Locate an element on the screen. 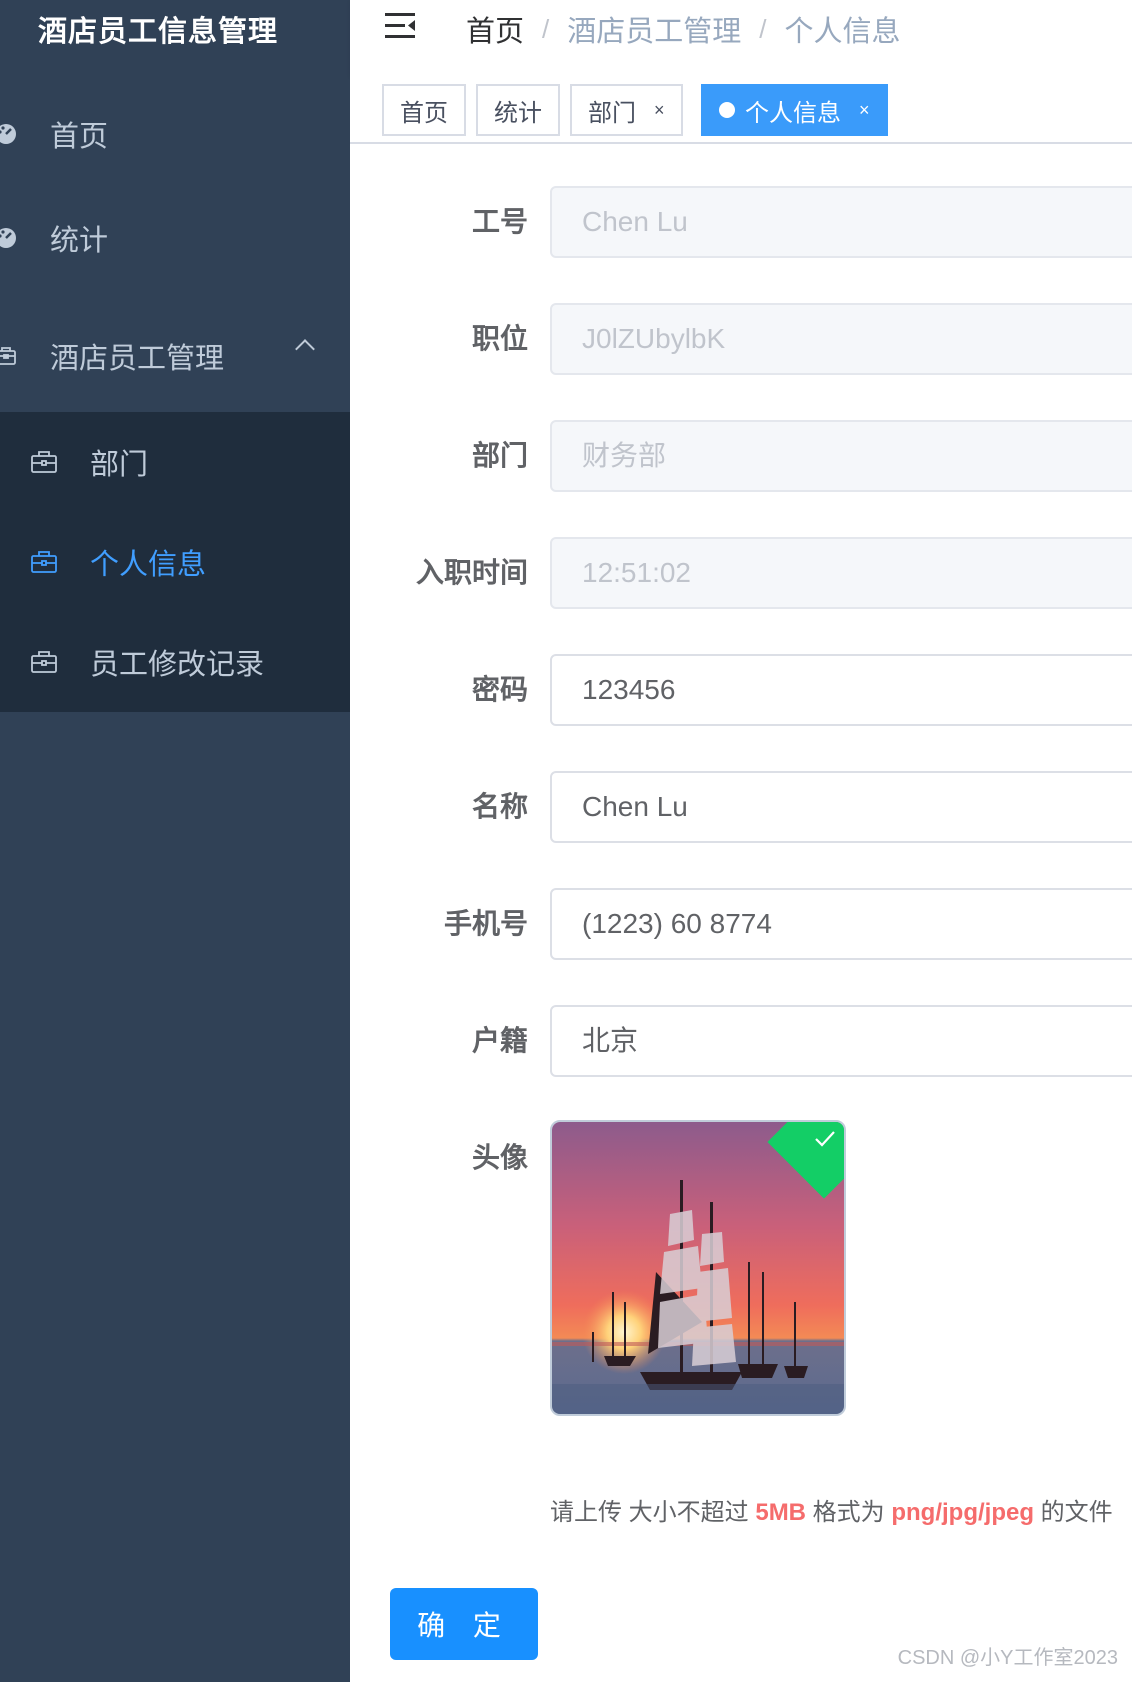  sidebar-item-stats: 统计 is located at coordinates (175, 238).